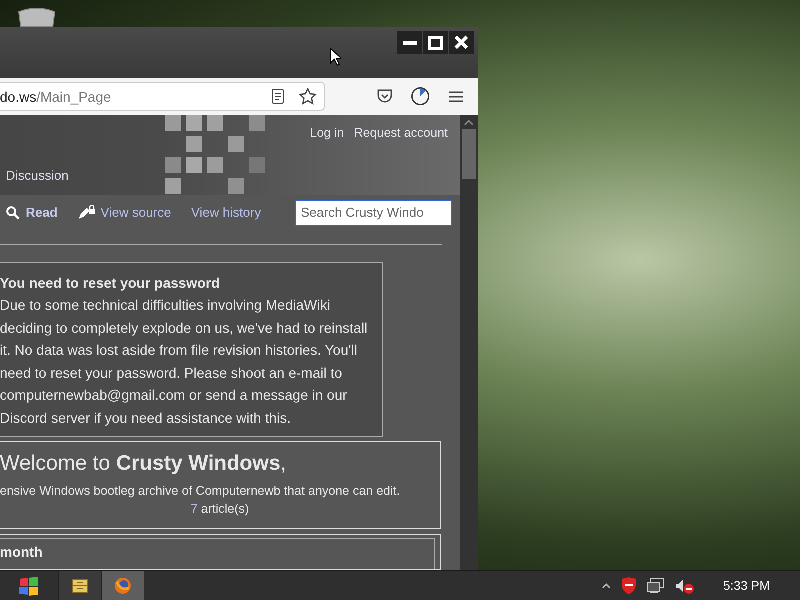 This screenshot has height=600, width=800. What do you see at coordinates (746, 585) in the screenshot?
I see `clock-time: 5:33 PM` at bounding box center [746, 585].